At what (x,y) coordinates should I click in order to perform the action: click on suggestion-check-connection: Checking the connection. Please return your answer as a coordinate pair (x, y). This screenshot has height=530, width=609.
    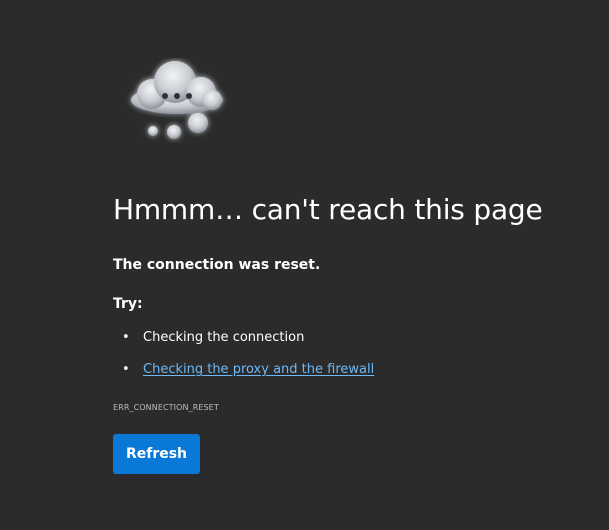
    Looking at the image, I should click on (224, 337).